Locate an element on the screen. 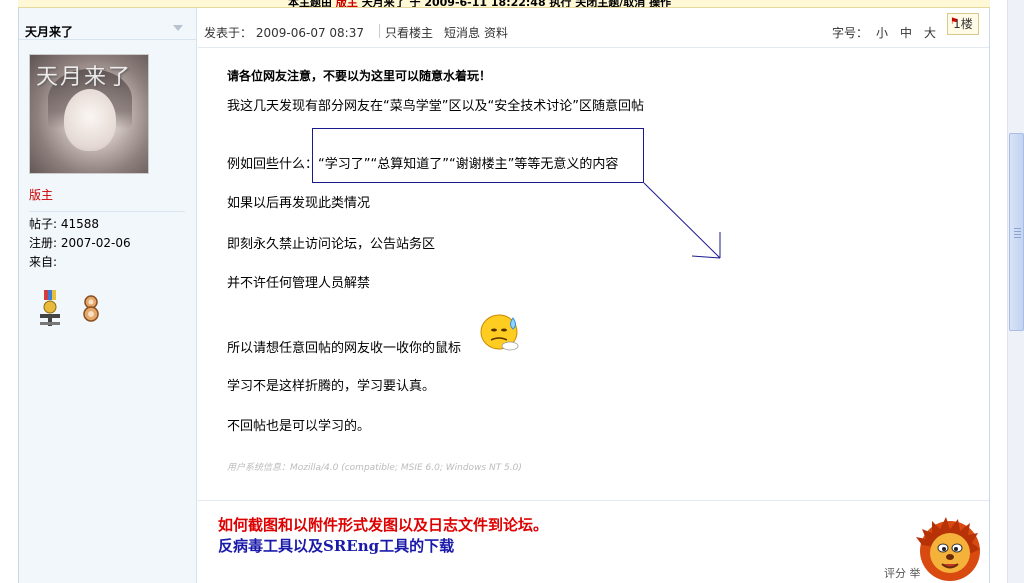  dropdown-arrow-icon is located at coordinates (178, 28).